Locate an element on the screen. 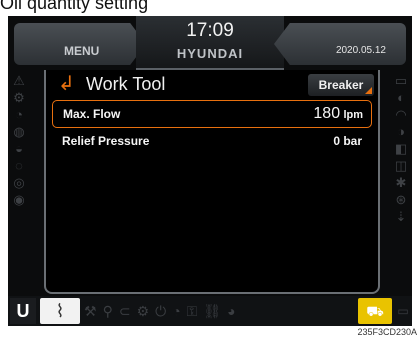 The width and height of the screenshot is (417, 338). gear-icon: ⚙ is located at coordinates (146, 311).